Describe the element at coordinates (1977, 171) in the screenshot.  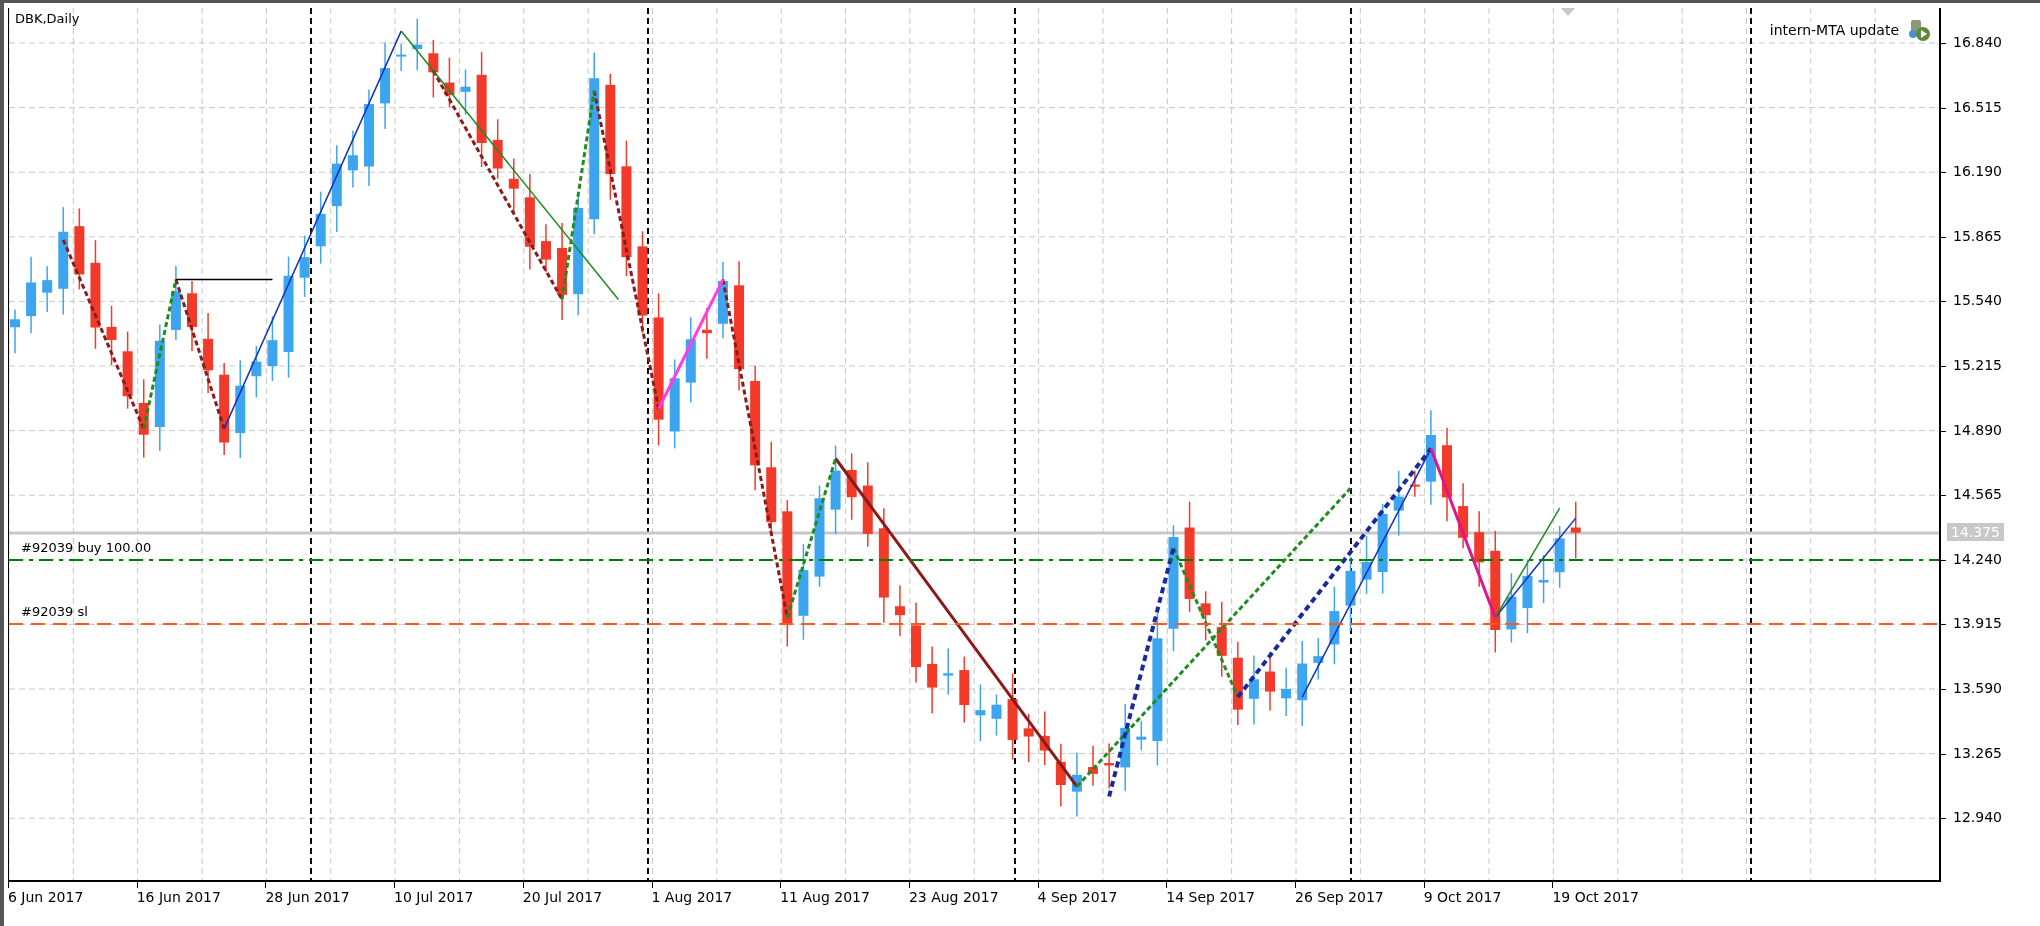
I see `price-tick-label: 16.190` at that location.